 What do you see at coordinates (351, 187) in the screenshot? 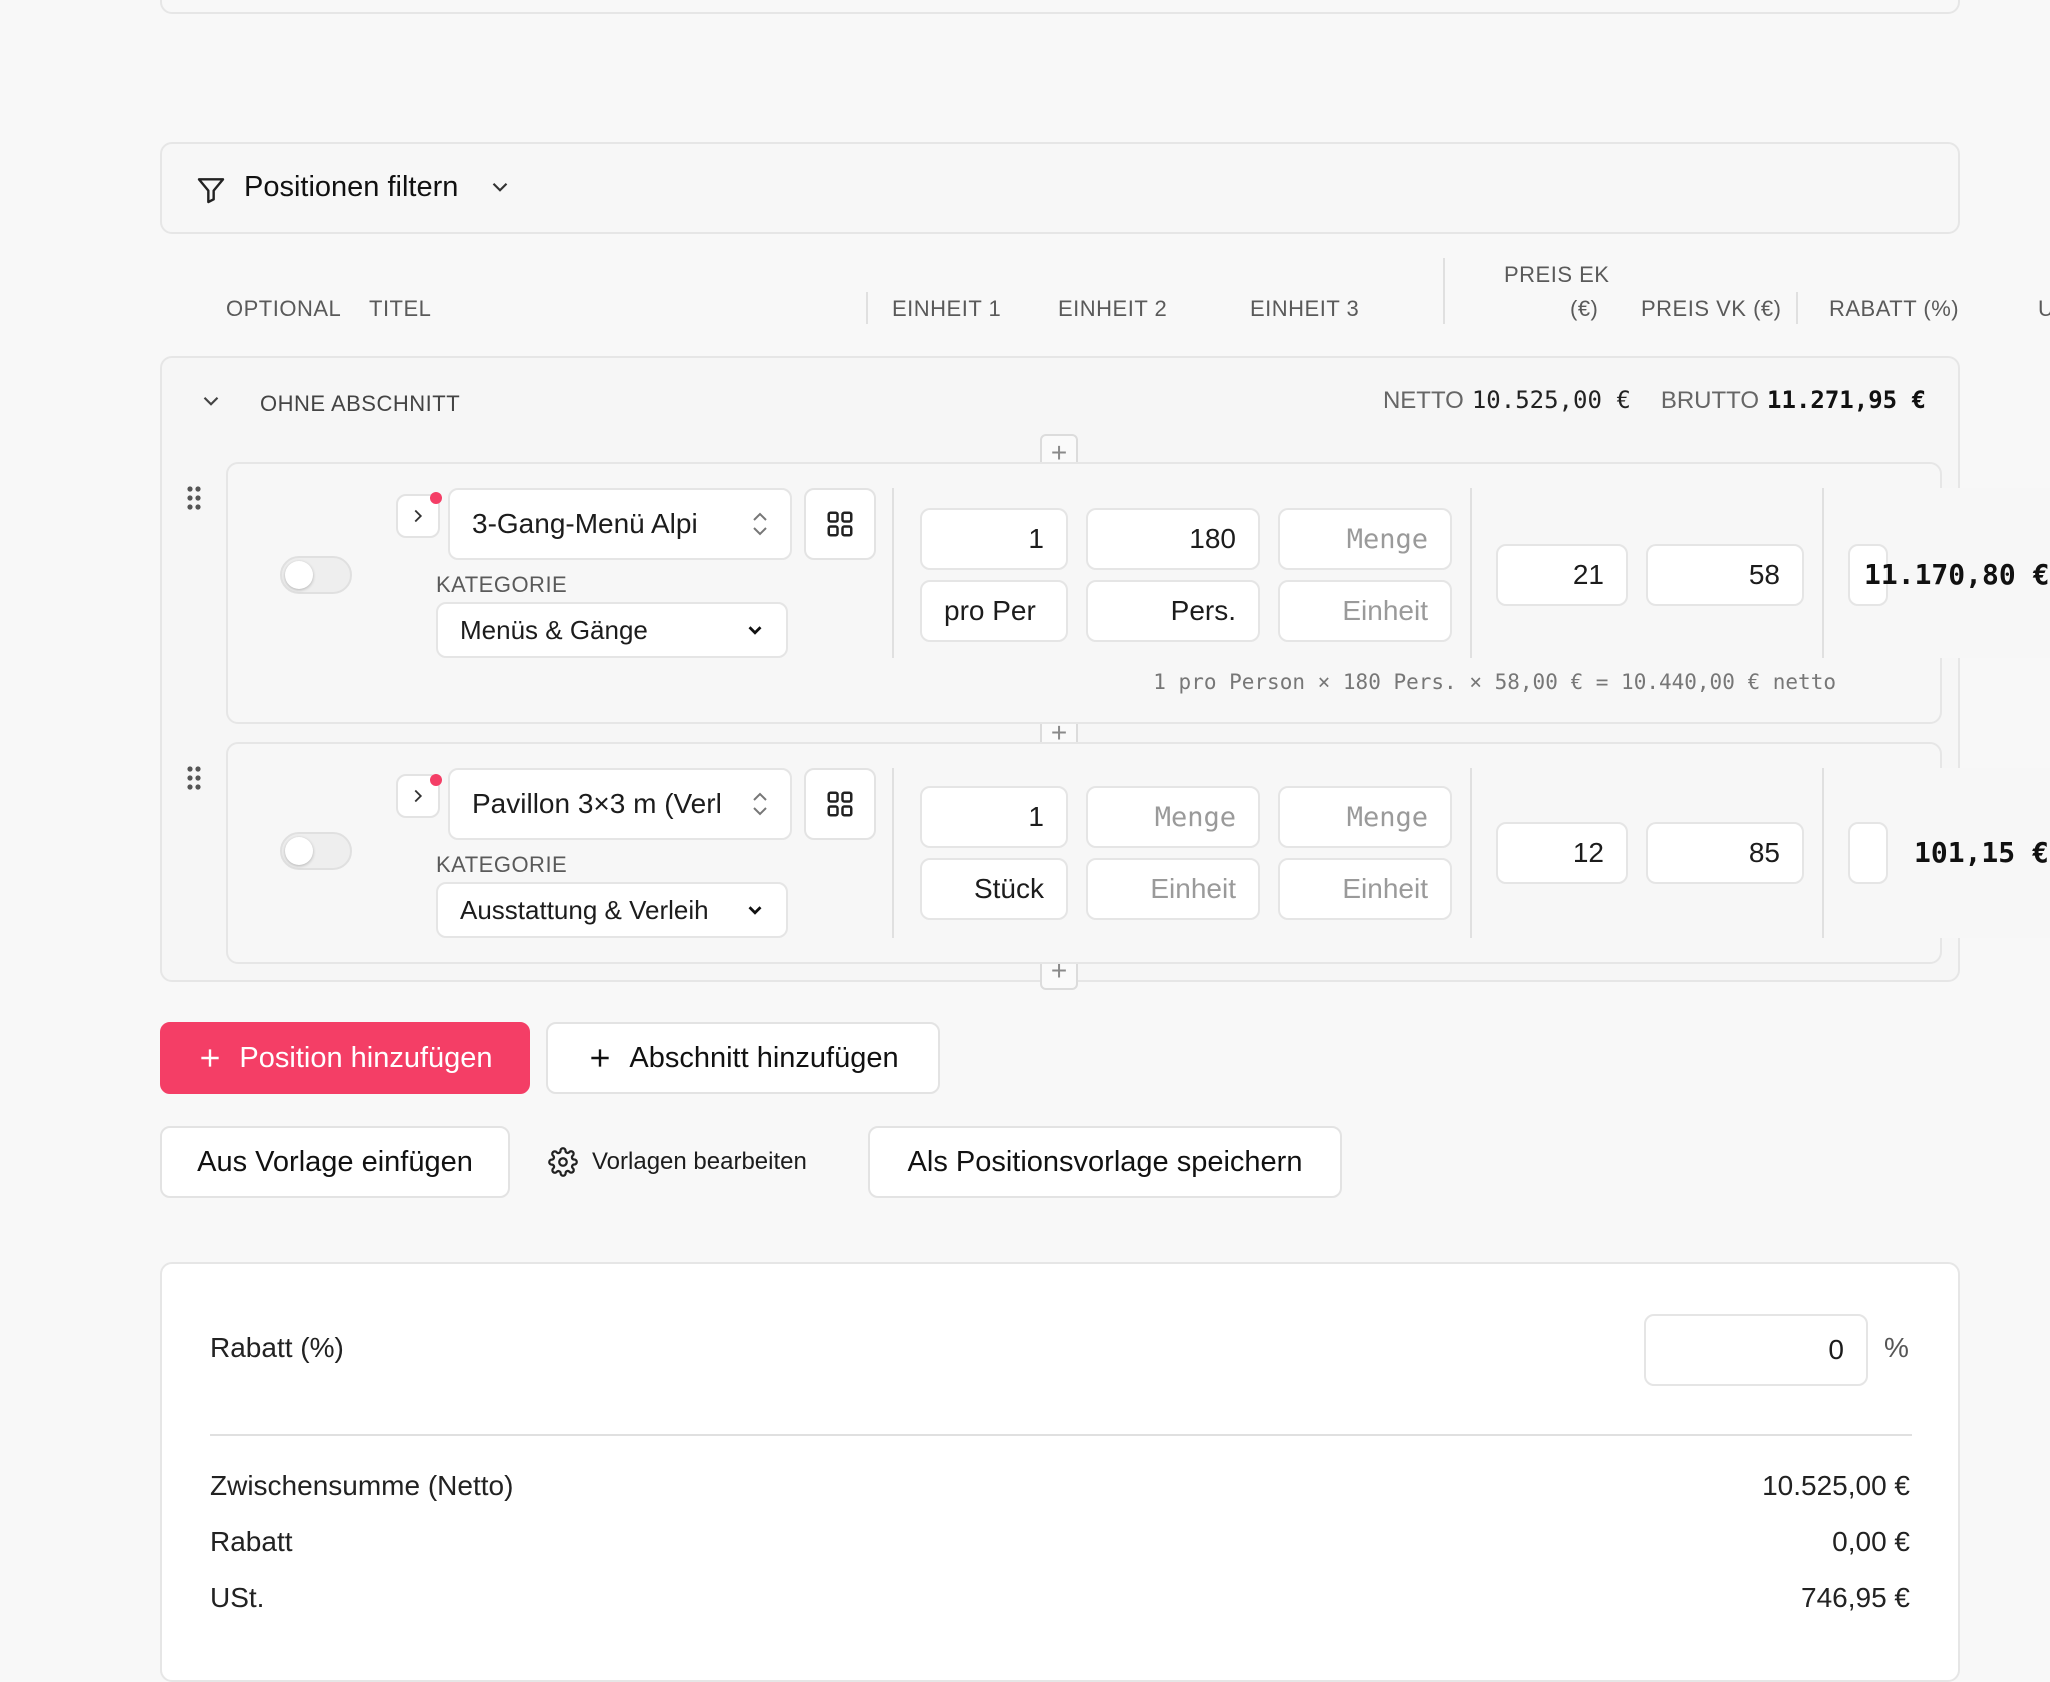
I see `filter-label: Positionen filtern` at bounding box center [351, 187].